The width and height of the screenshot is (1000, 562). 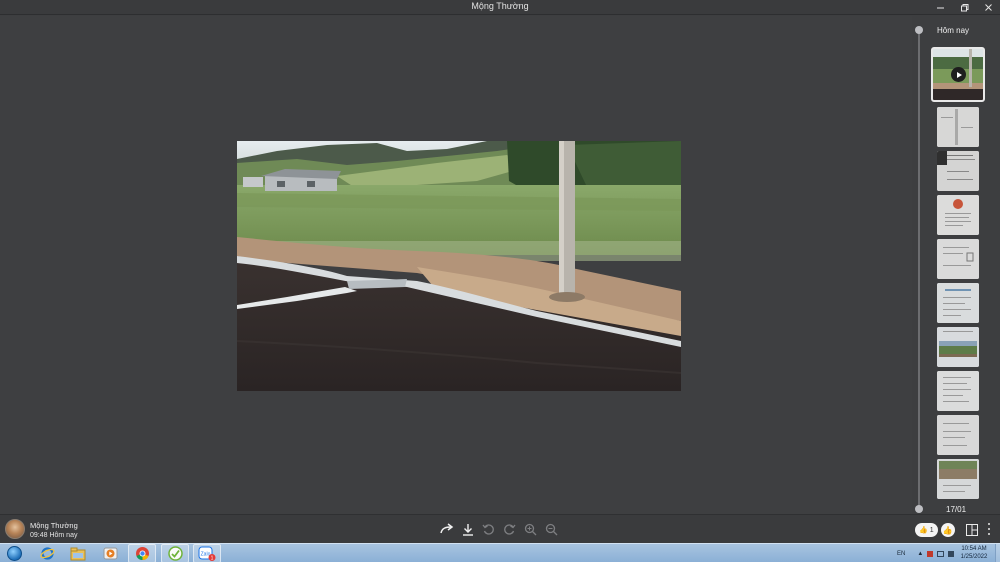 I want to click on clock-time: 10:54 AM, so click(x=974, y=549).